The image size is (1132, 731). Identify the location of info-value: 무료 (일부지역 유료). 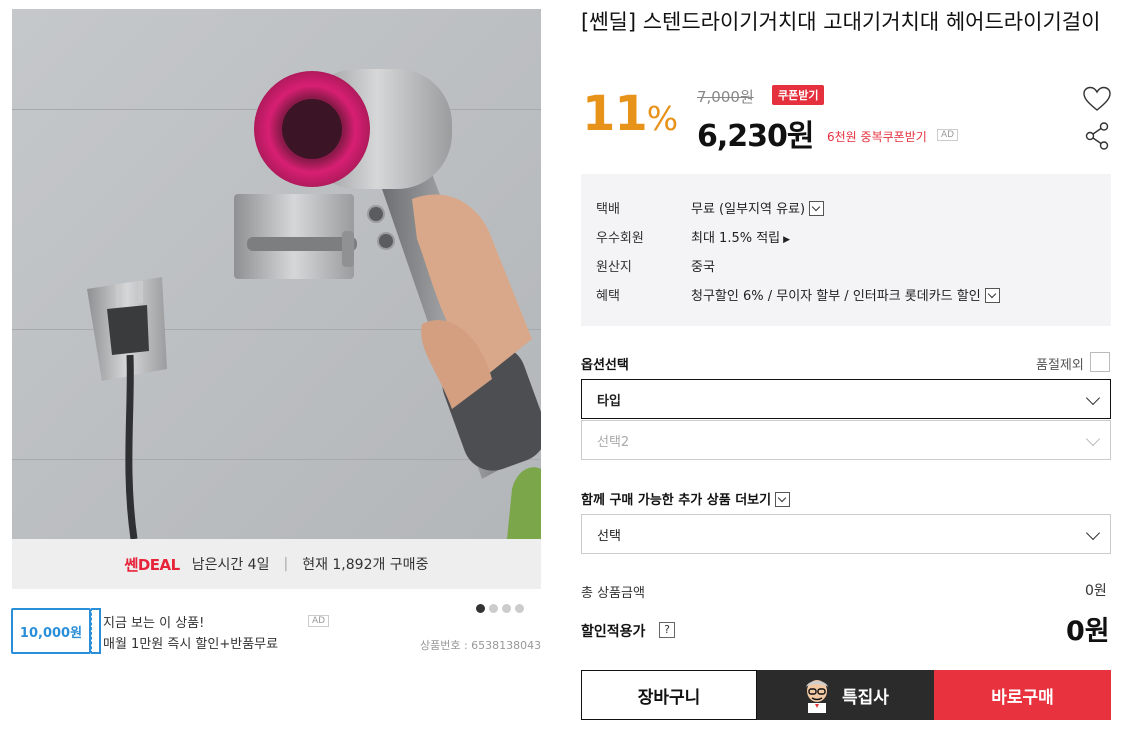
(758, 207).